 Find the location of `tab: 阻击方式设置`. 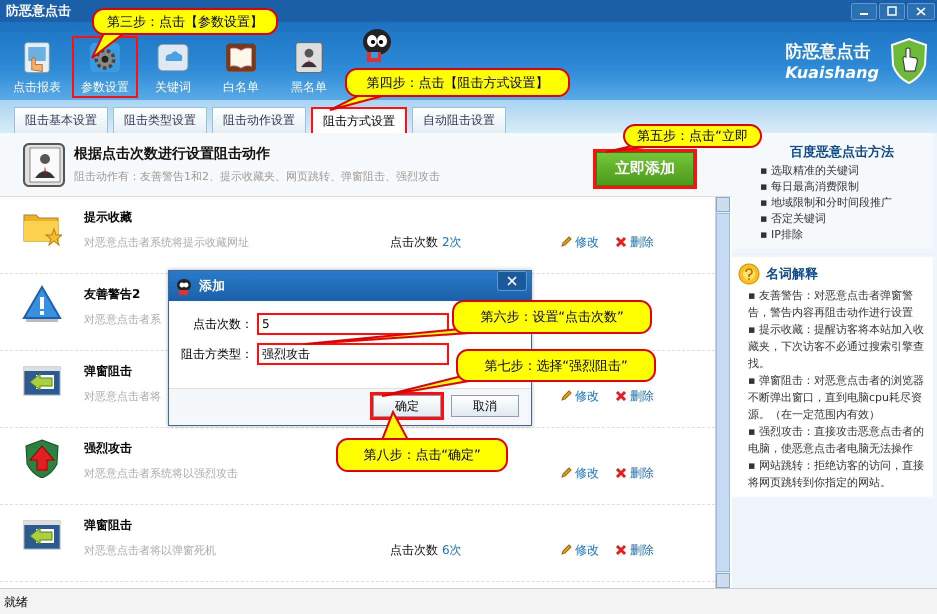

tab: 阻击方式设置 is located at coordinates (359, 120).